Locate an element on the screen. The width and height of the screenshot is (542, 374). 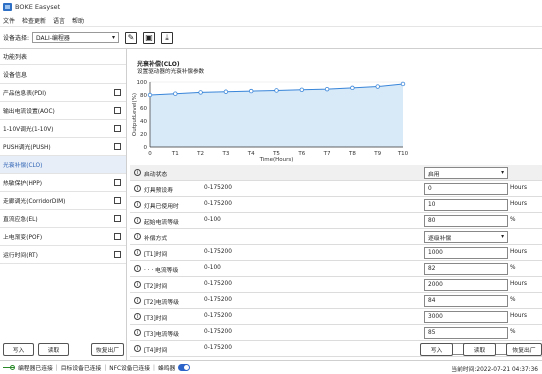
param-input: 3000 is located at coordinates (466, 317).